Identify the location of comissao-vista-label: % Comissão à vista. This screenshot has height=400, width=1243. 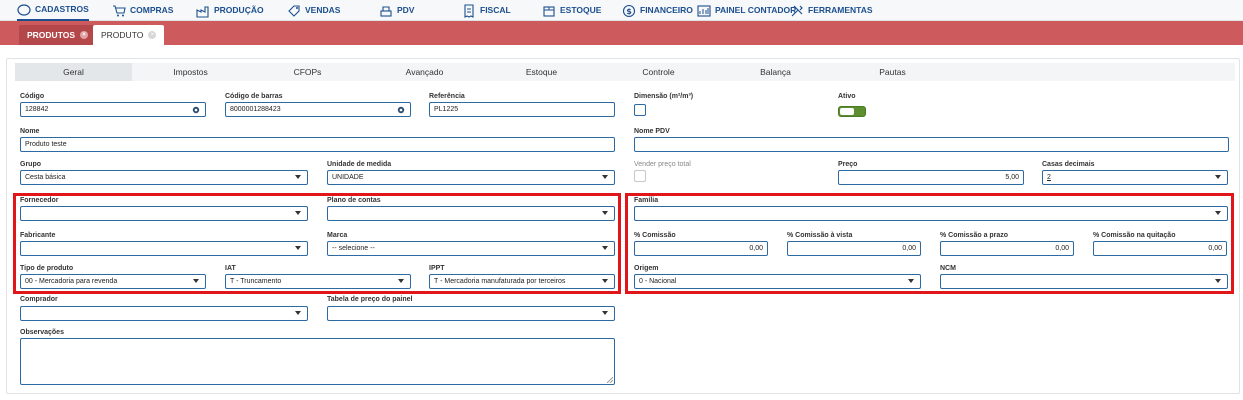
(820, 235).